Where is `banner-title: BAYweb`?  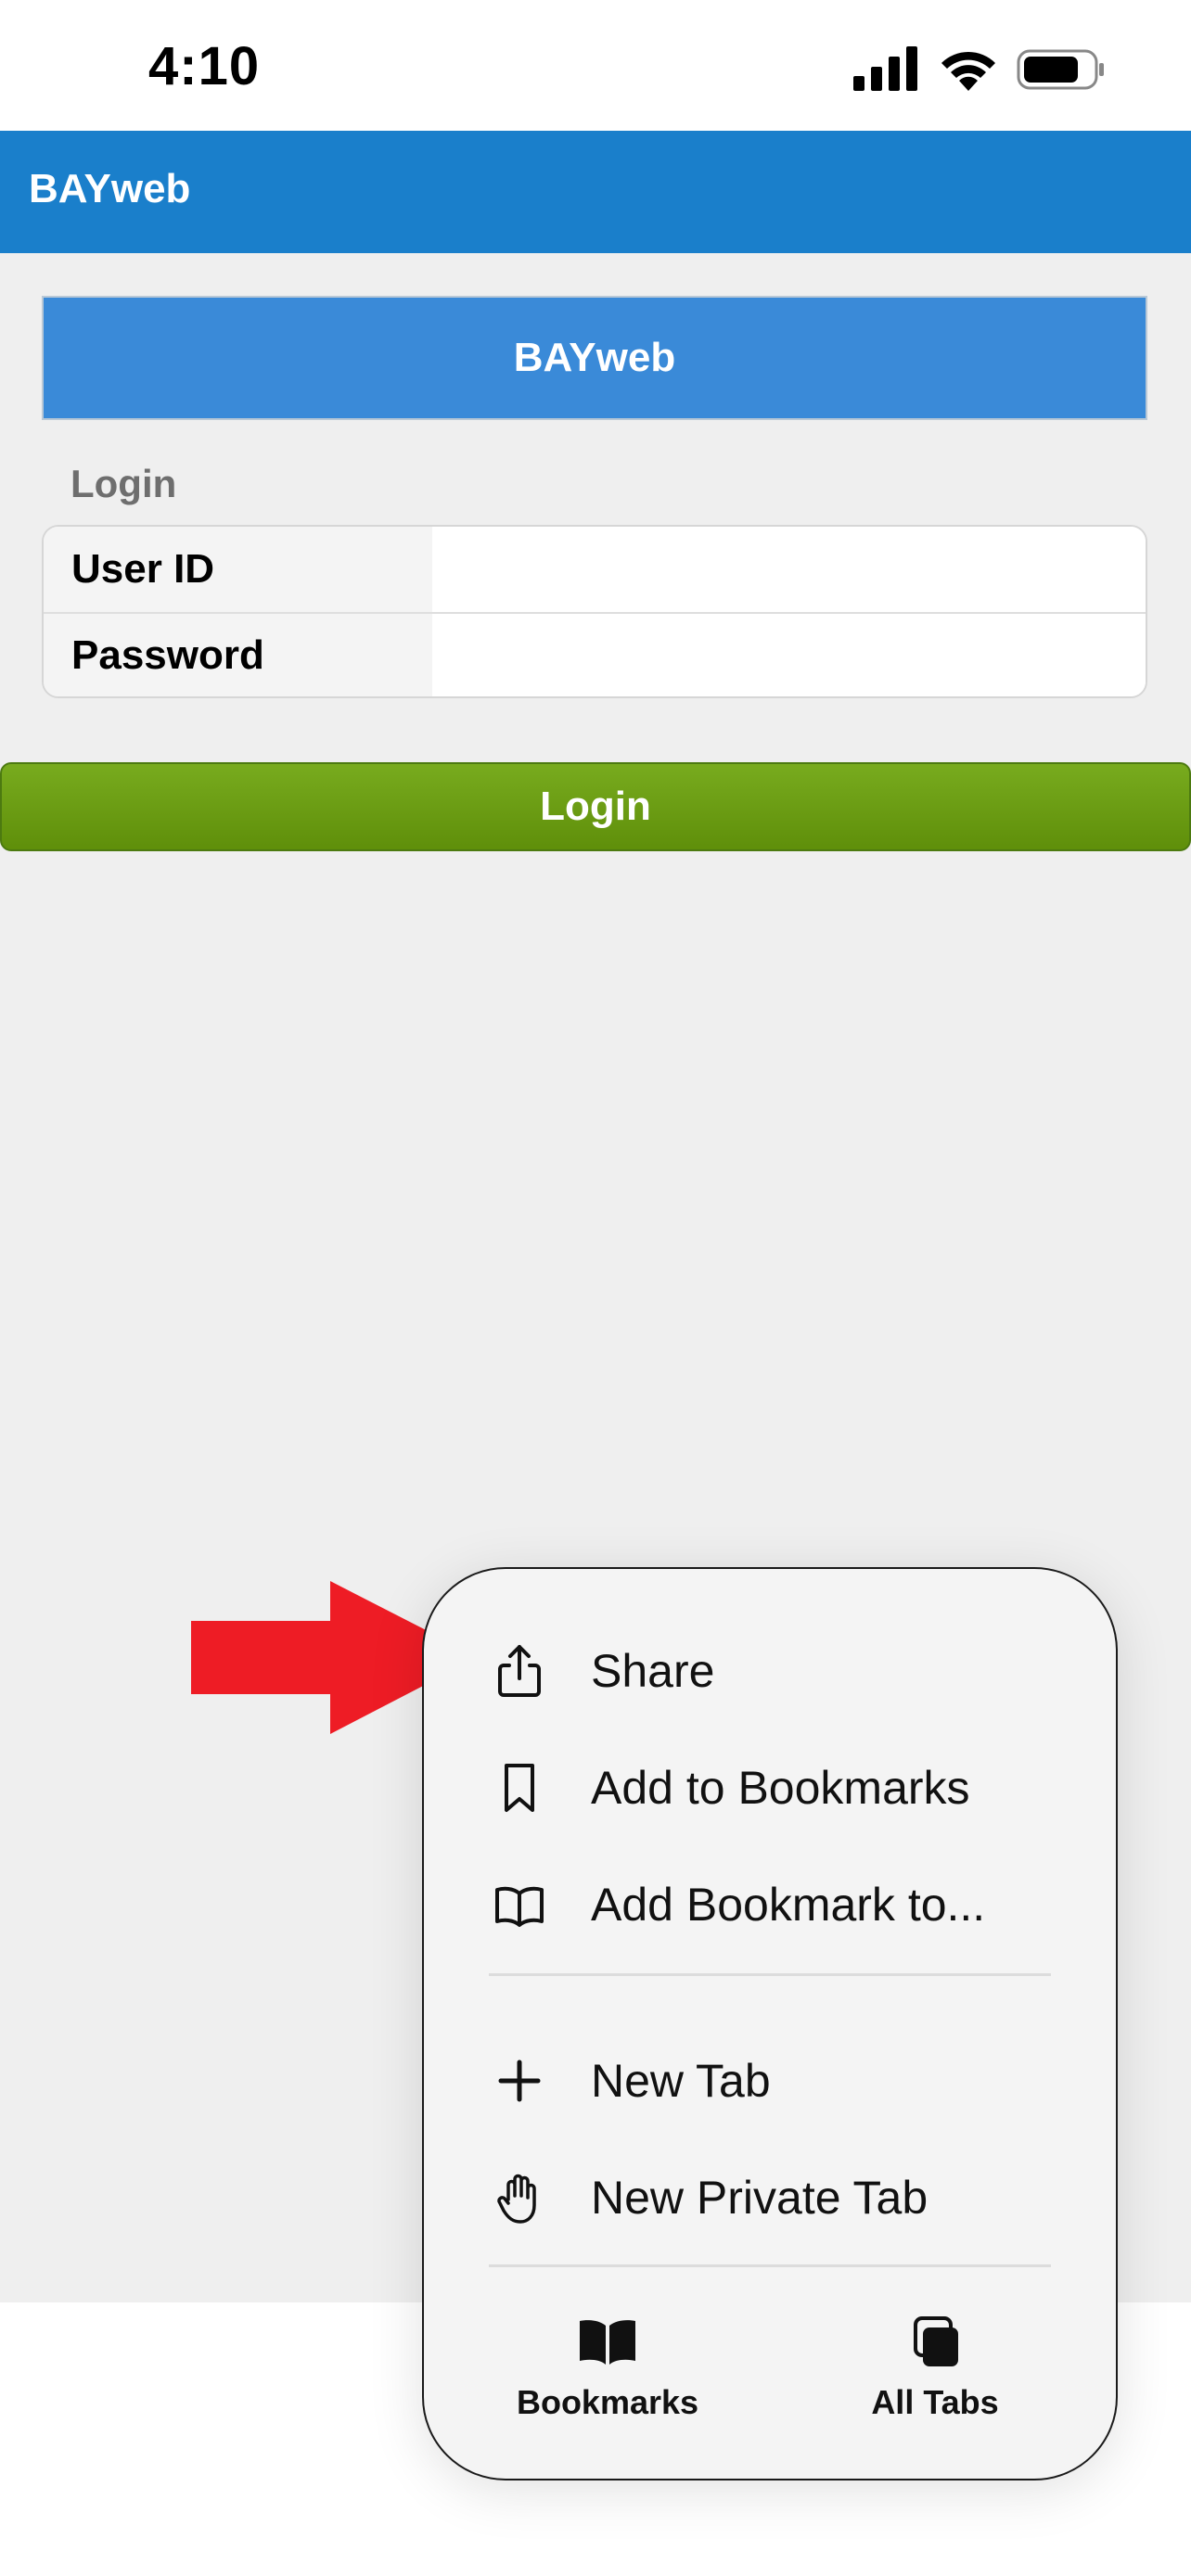 banner-title: BAYweb is located at coordinates (594, 358).